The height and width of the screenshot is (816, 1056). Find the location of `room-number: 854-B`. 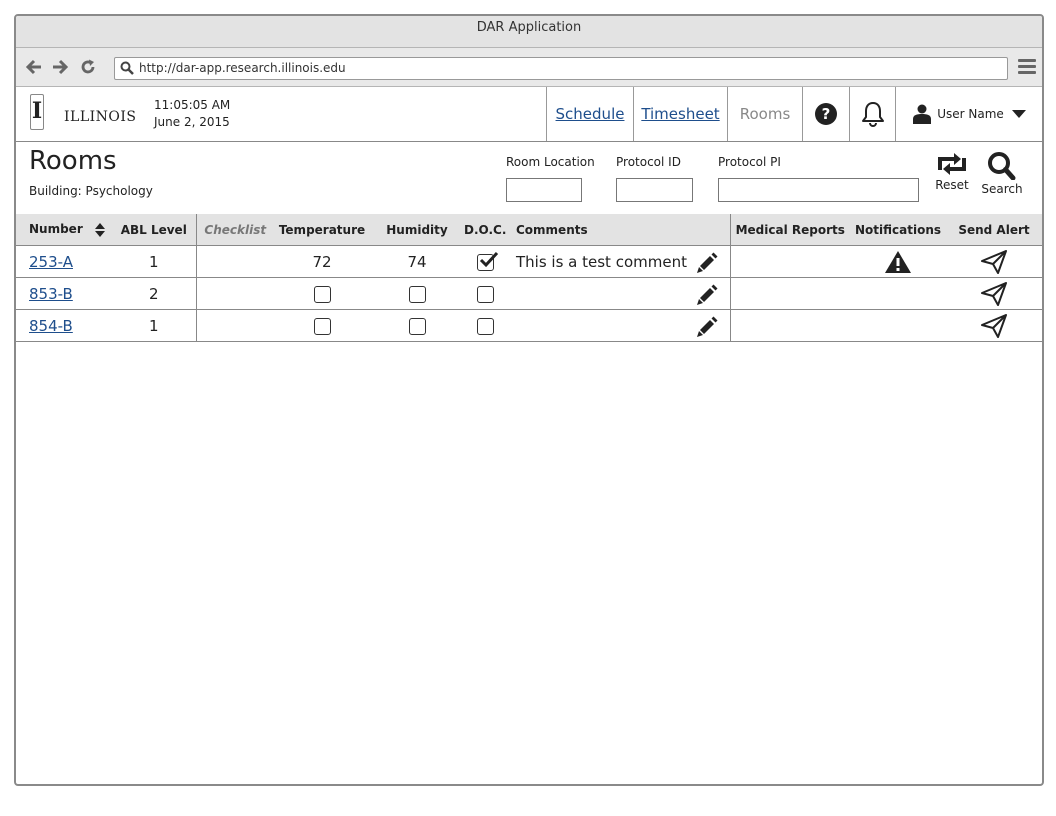

room-number: 854-B is located at coordinates (64, 325).